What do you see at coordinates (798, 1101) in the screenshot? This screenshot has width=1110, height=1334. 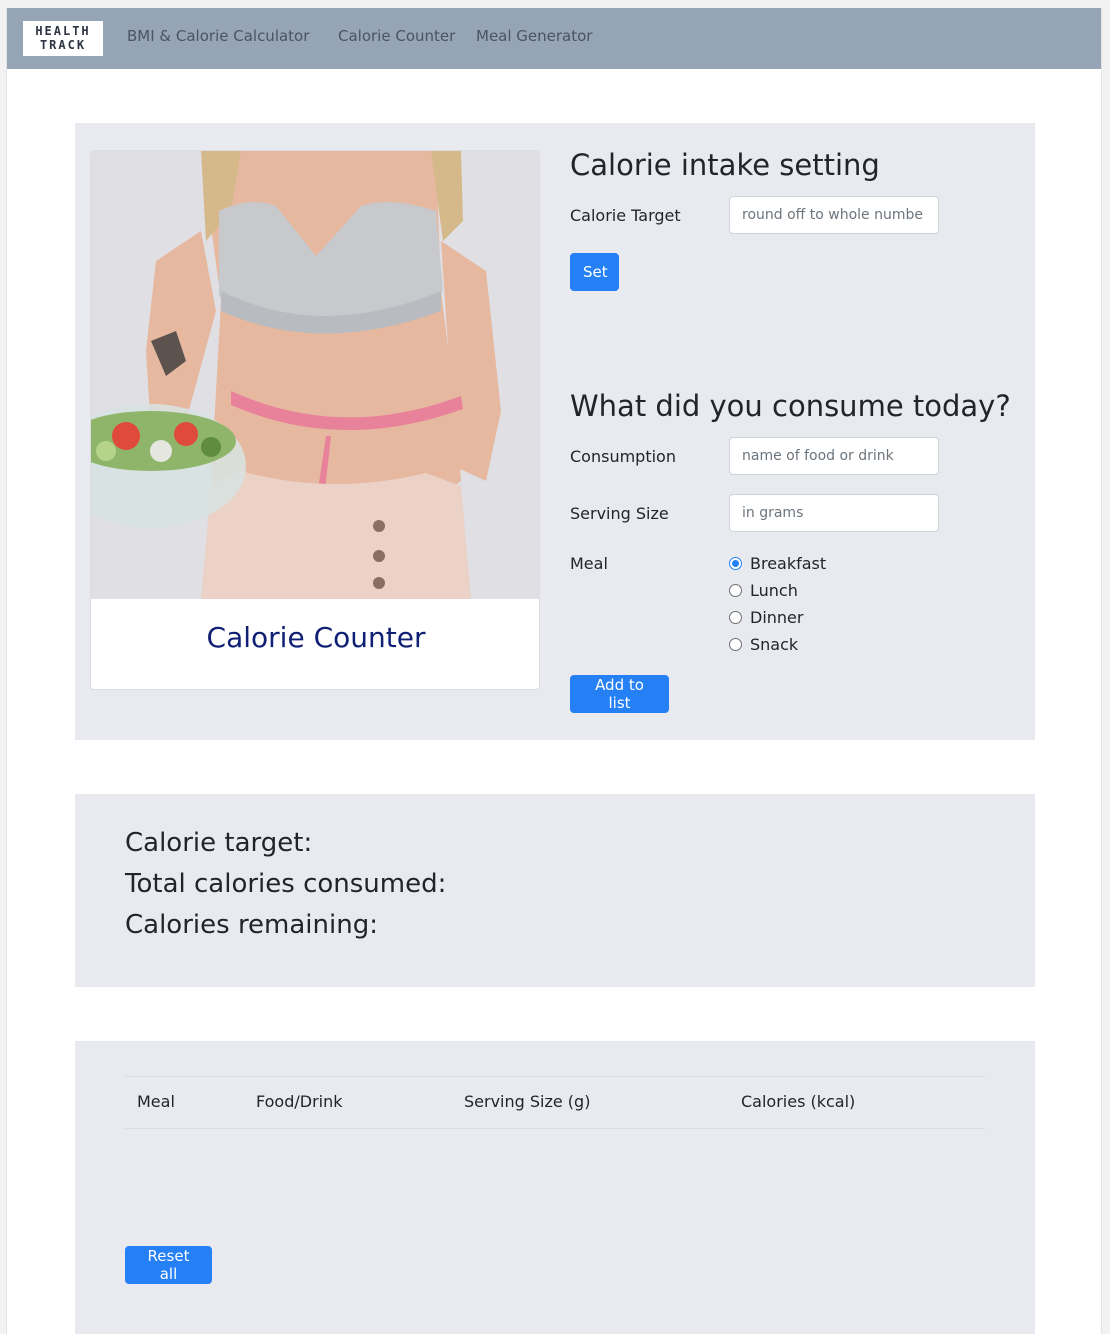 I see `column-header-calories: Calories (kcal)` at bounding box center [798, 1101].